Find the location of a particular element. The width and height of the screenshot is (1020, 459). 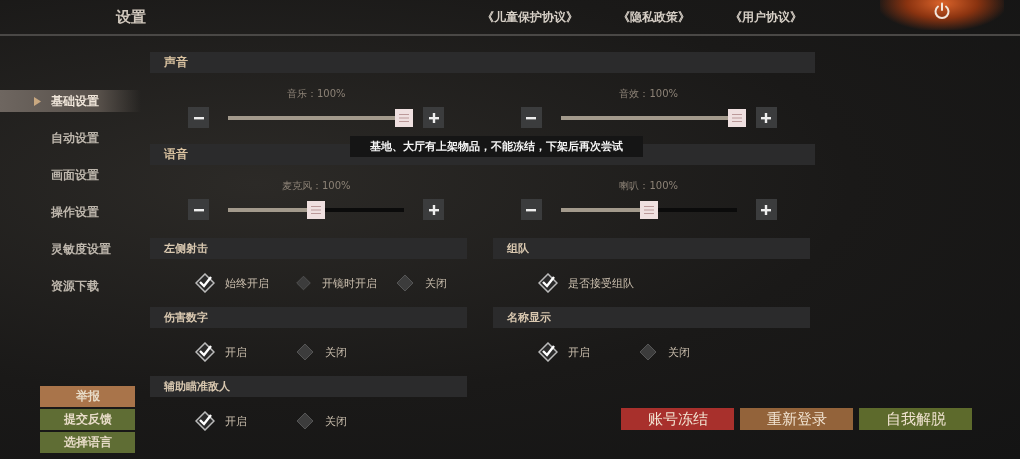

sidebar-item: 资源下载 is located at coordinates (70, 286).